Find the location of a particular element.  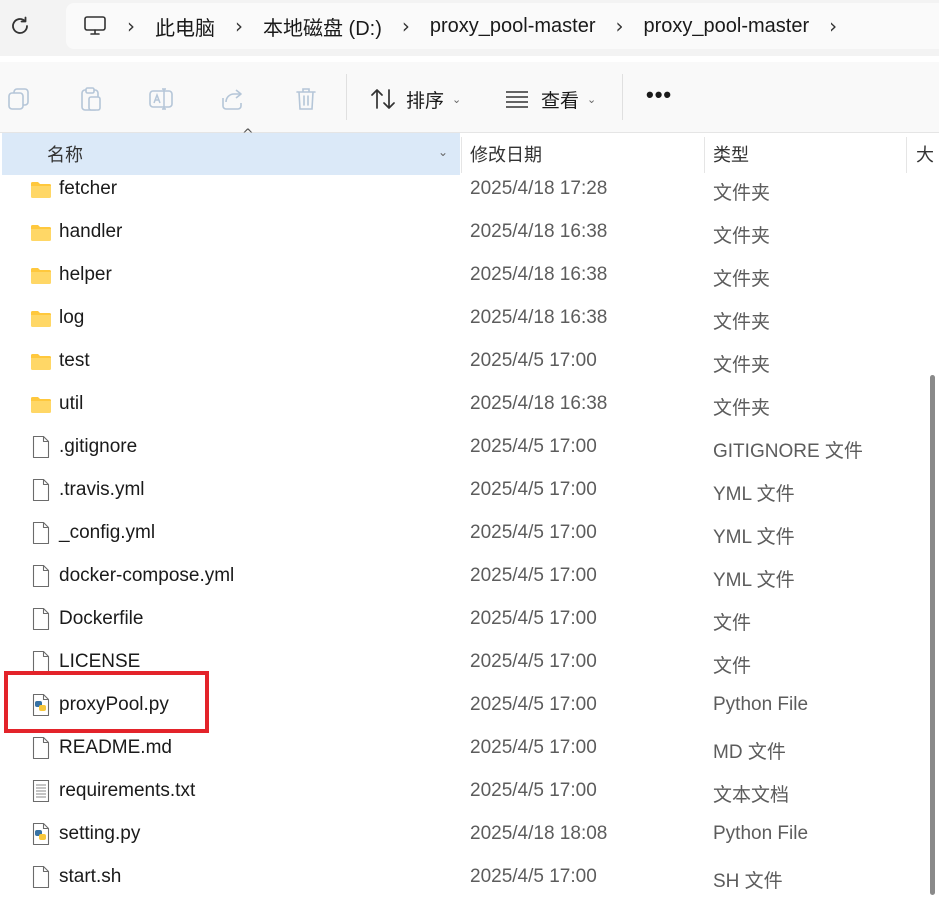

column-type-label: 类型 is located at coordinates (731, 155).